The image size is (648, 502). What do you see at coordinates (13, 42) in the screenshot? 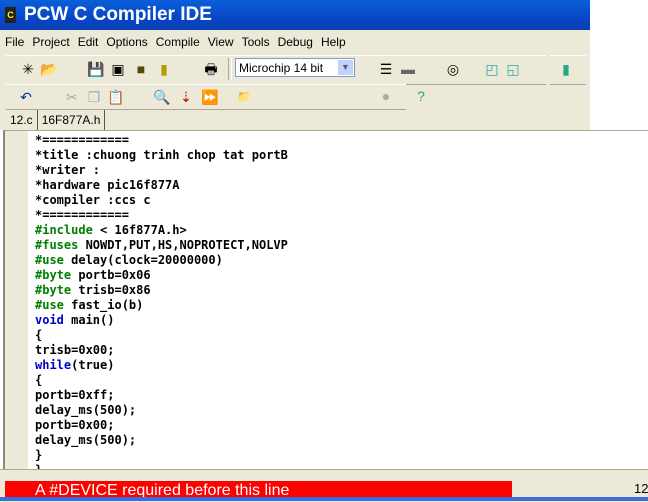
I see `menu-file: File` at bounding box center [13, 42].